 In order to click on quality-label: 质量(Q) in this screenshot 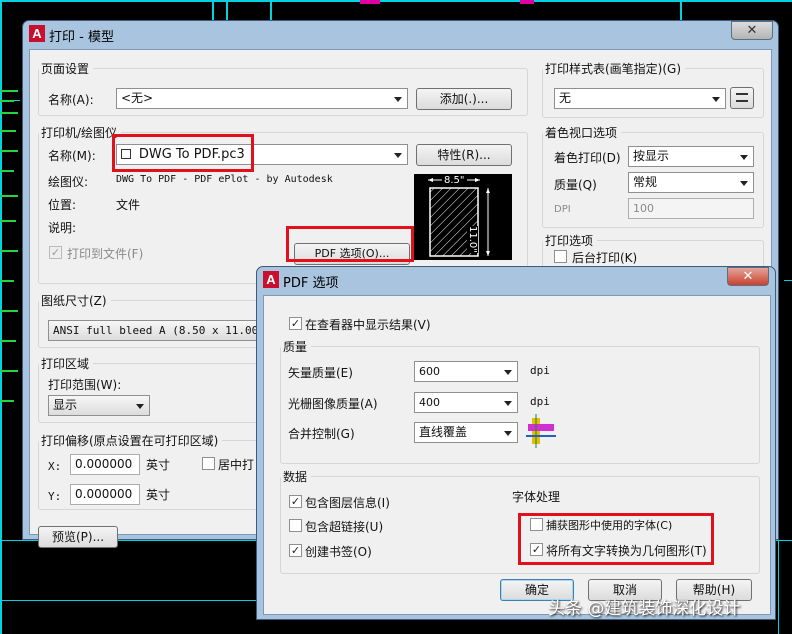, I will do `click(575, 185)`.